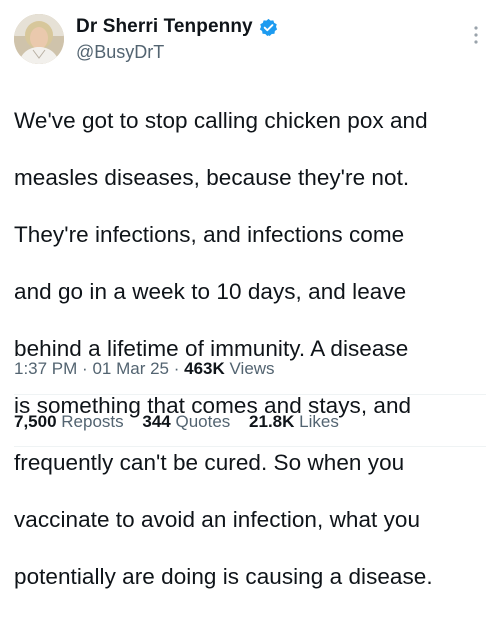 Image resolution: width=500 pixels, height=620 pixels. Describe the element at coordinates (476, 35) in the screenshot. I see `more-options-icon` at that location.